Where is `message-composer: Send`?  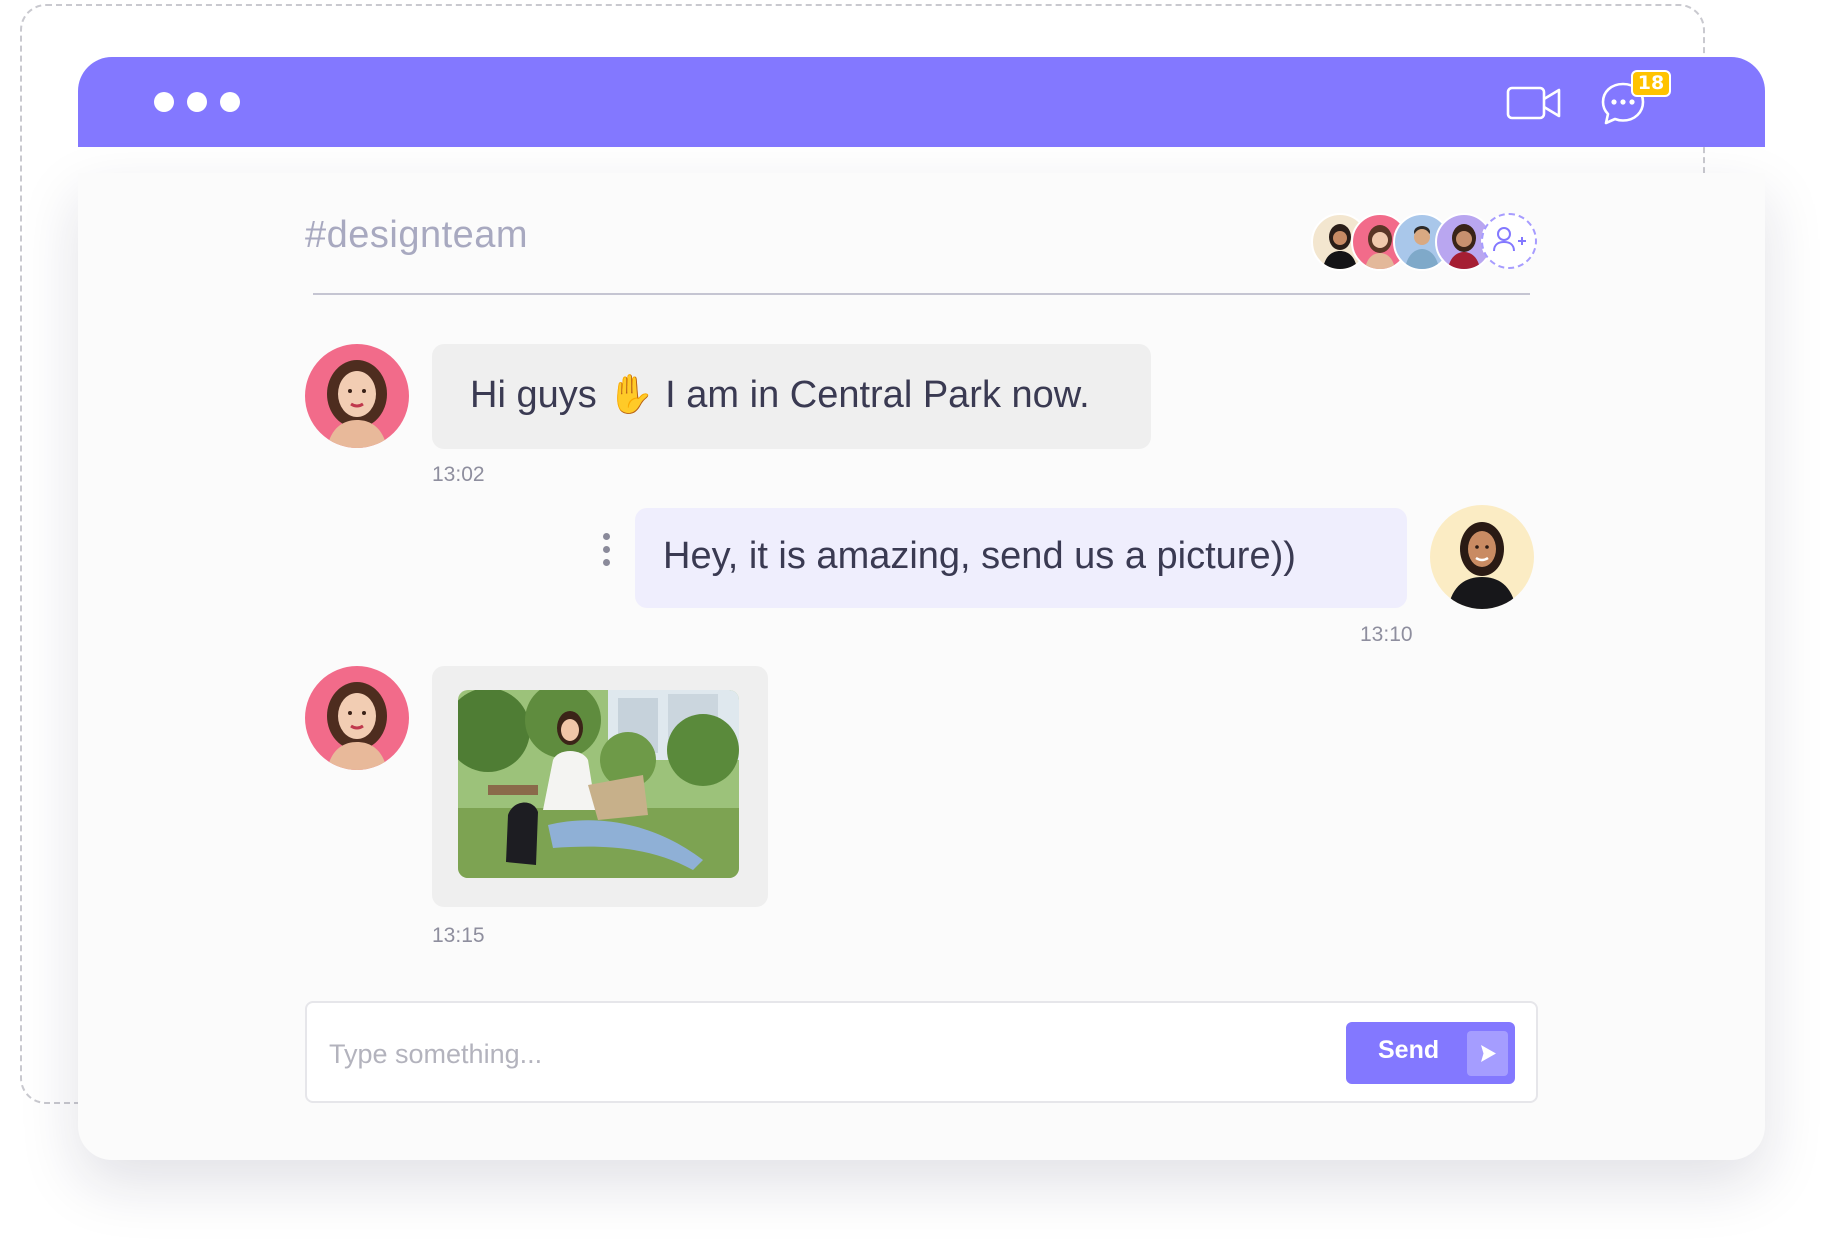 message-composer: Send is located at coordinates (921, 1052).